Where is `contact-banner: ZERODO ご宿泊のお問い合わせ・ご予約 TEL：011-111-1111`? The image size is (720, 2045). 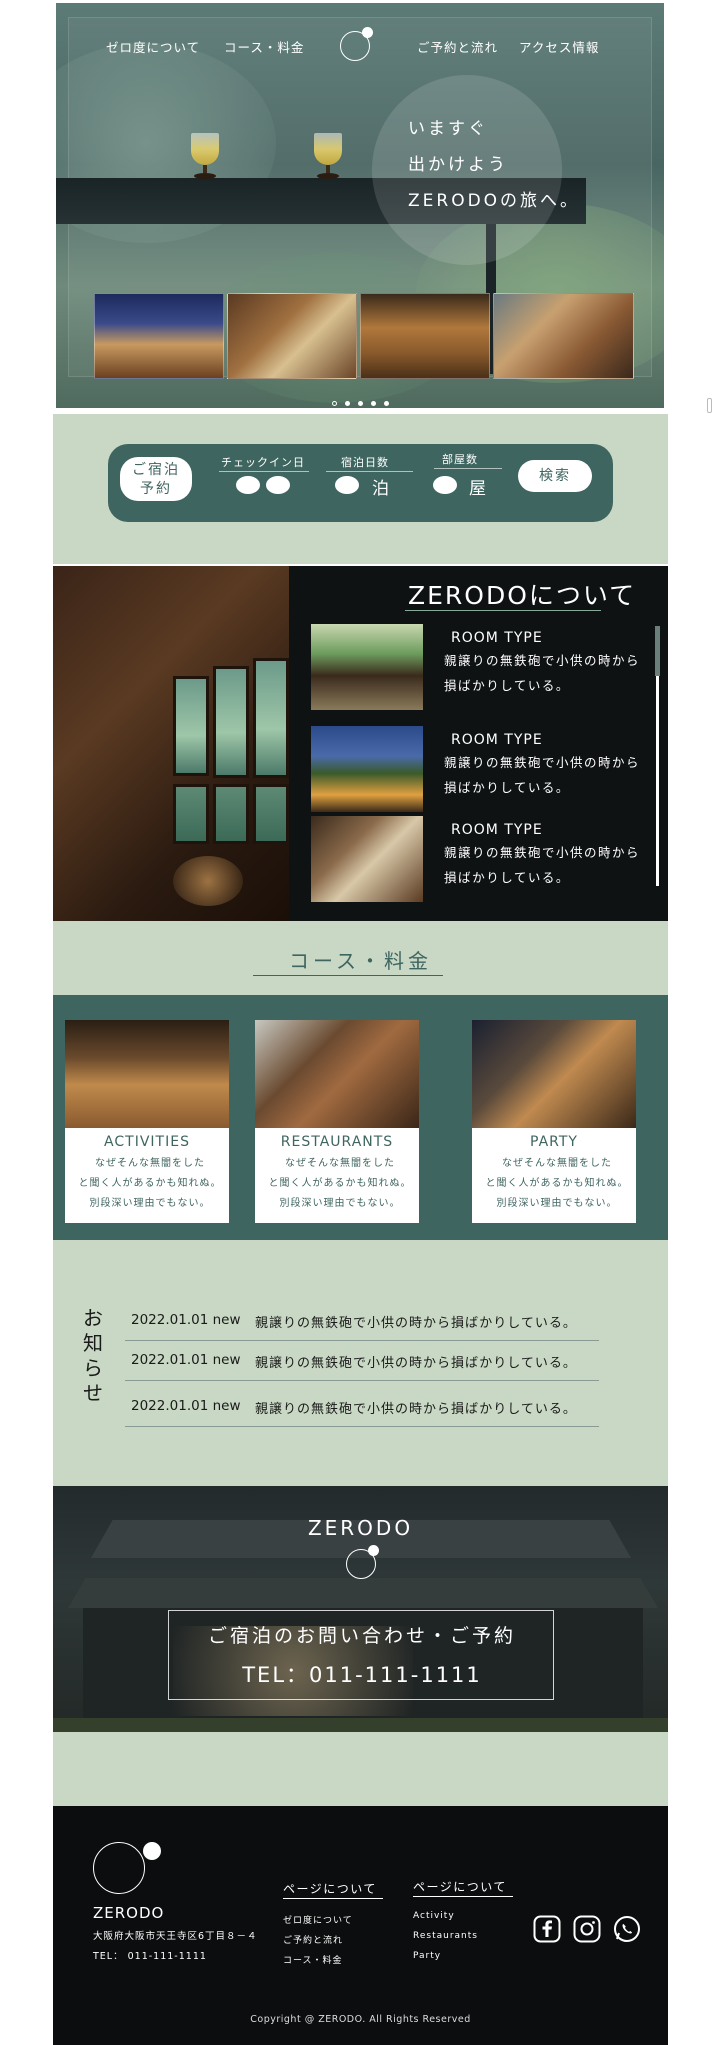 contact-banner: ZERODO ご宿泊のお問い合わせ・ご予約 TEL：011-111-1111 is located at coordinates (360, 1609).